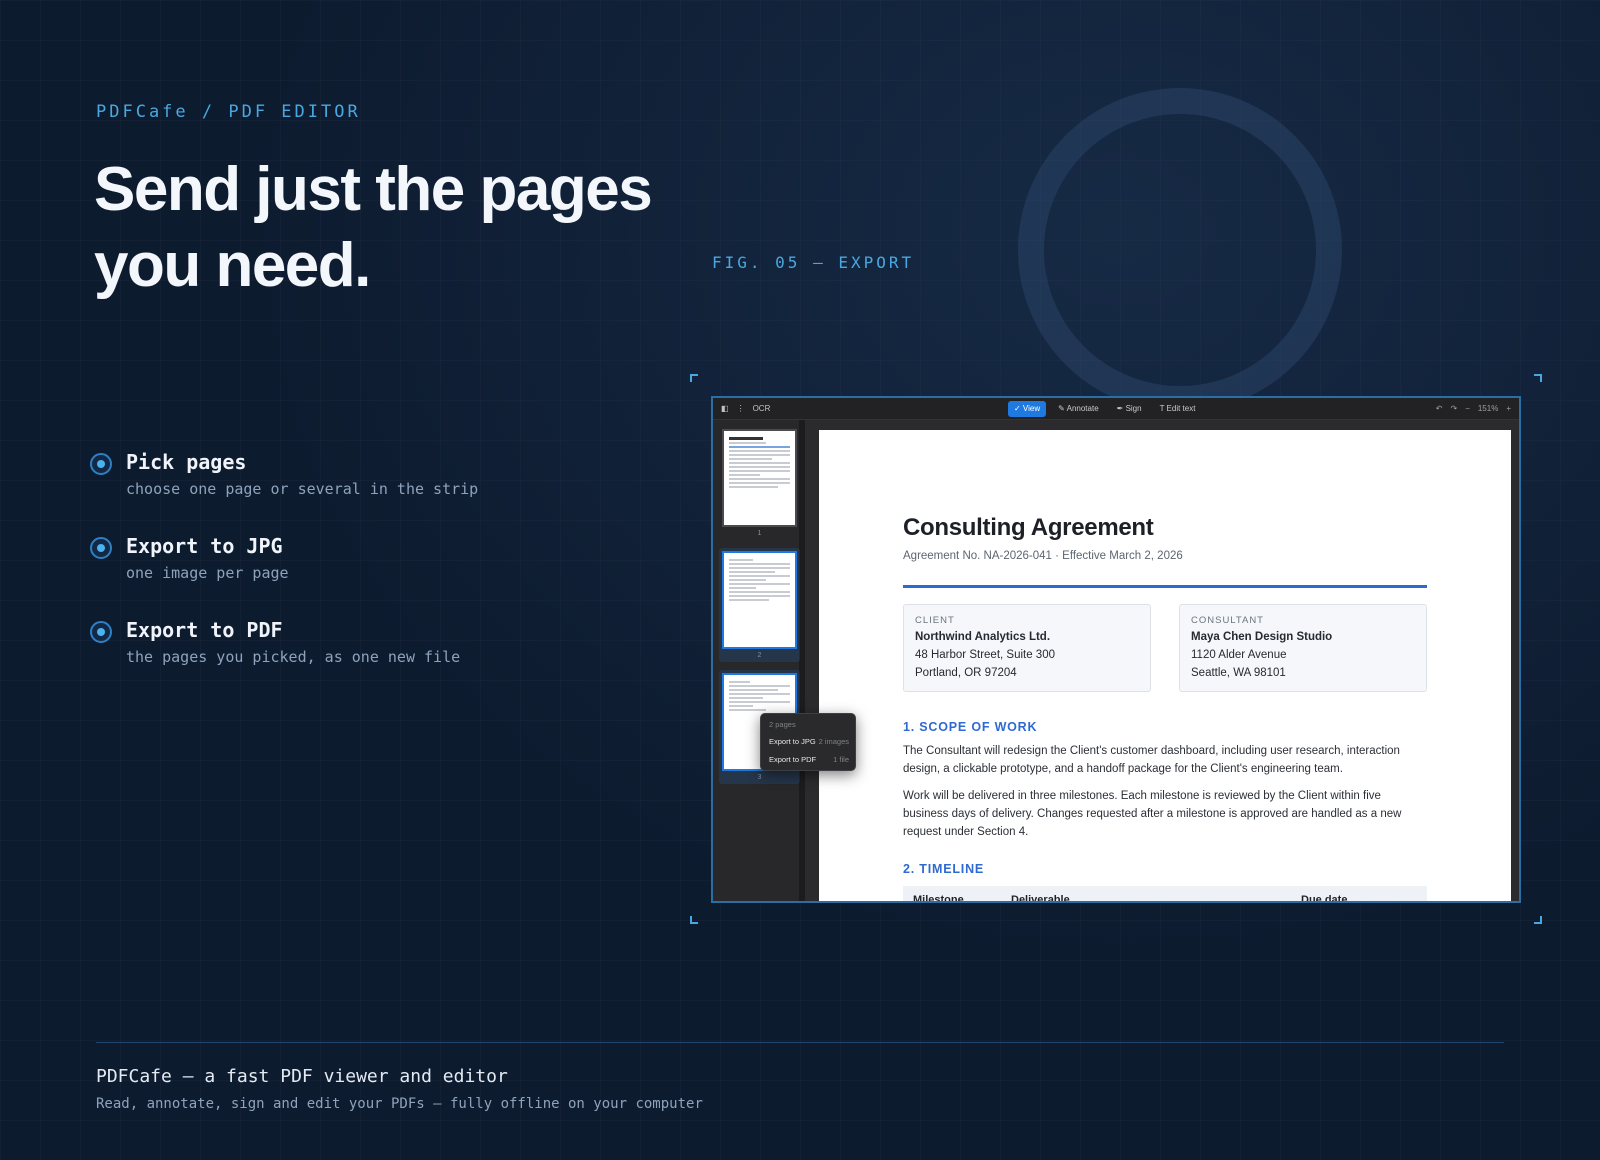  What do you see at coordinates (741, 408) in the screenshot?
I see `more-icon: ⋮` at bounding box center [741, 408].